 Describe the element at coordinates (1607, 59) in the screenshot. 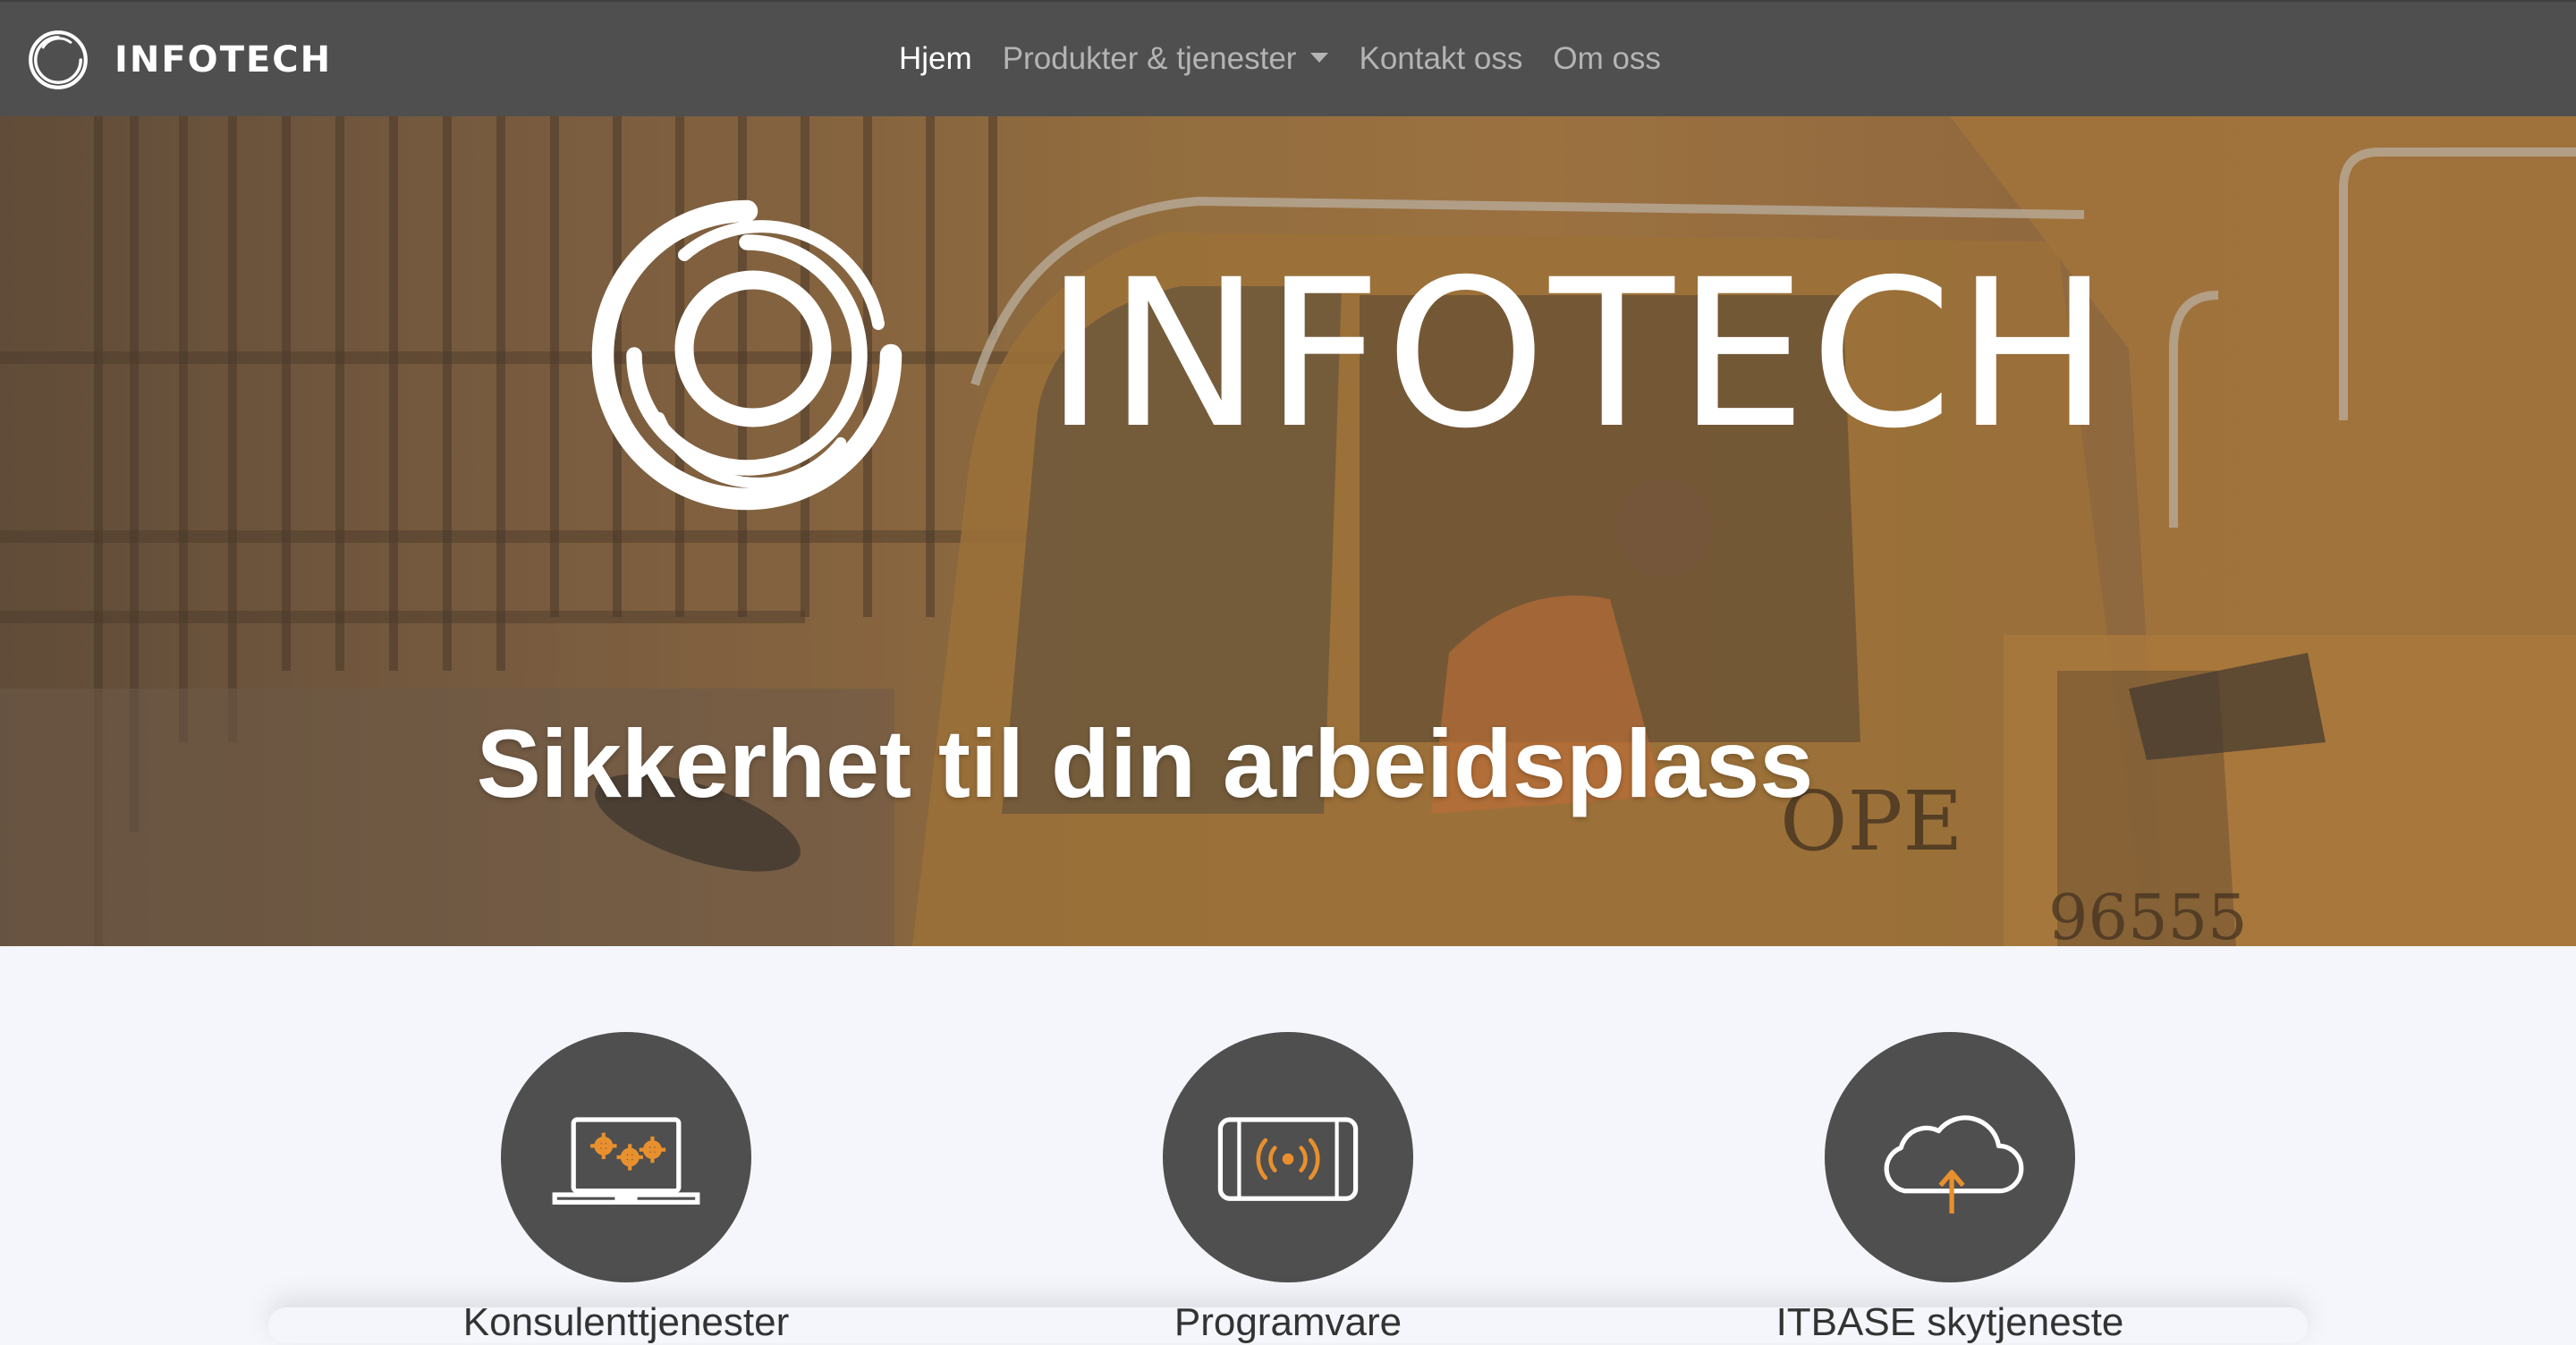

I see `nav-link-om-oss: Om oss` at that location.